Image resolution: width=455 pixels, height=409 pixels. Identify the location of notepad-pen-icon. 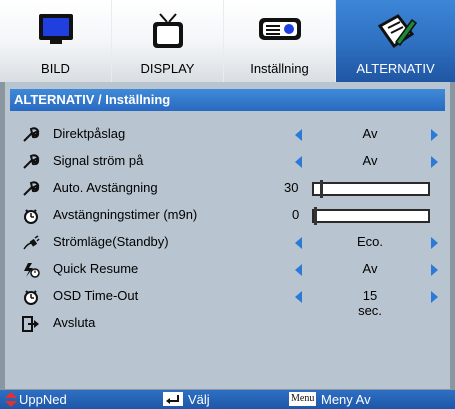
(397, 31).